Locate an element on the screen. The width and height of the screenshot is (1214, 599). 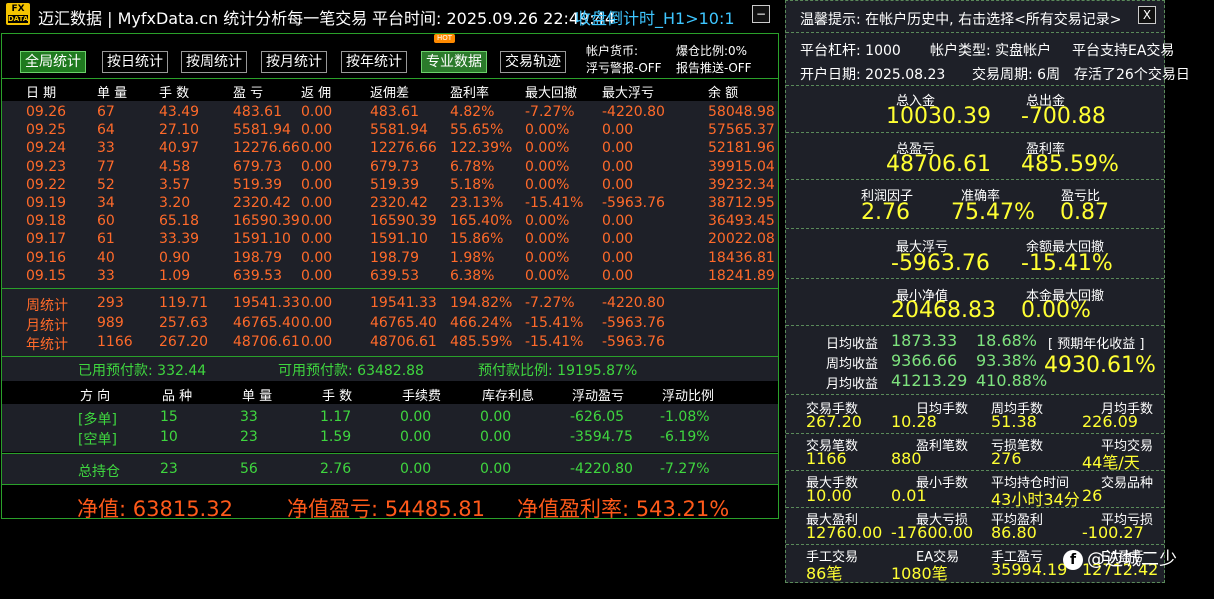
daily-cell: 16590.39 is located at coordinates (403, 221).